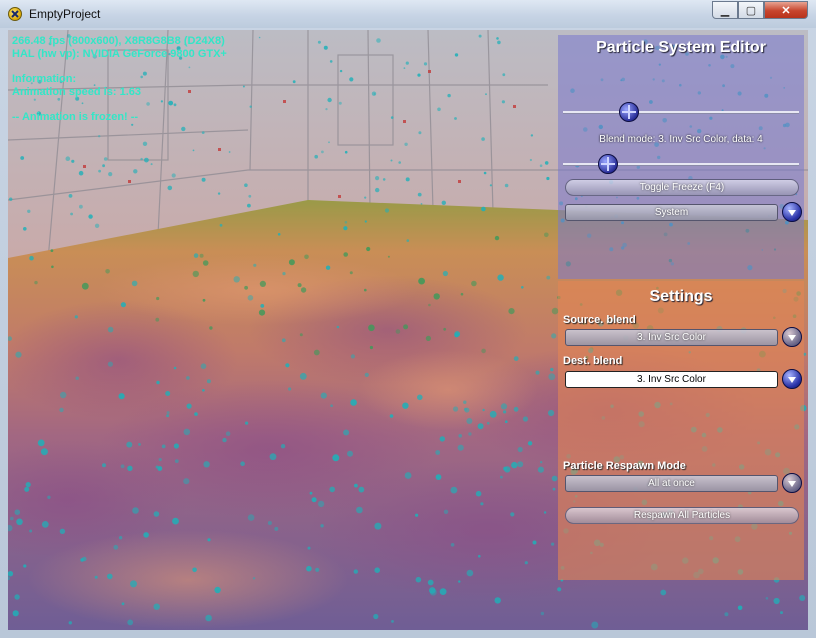 The width and height of the screenshot is (816, 638). I want to click on respawn-all-particles-button: Respawn All Particles, so click(682, 515).